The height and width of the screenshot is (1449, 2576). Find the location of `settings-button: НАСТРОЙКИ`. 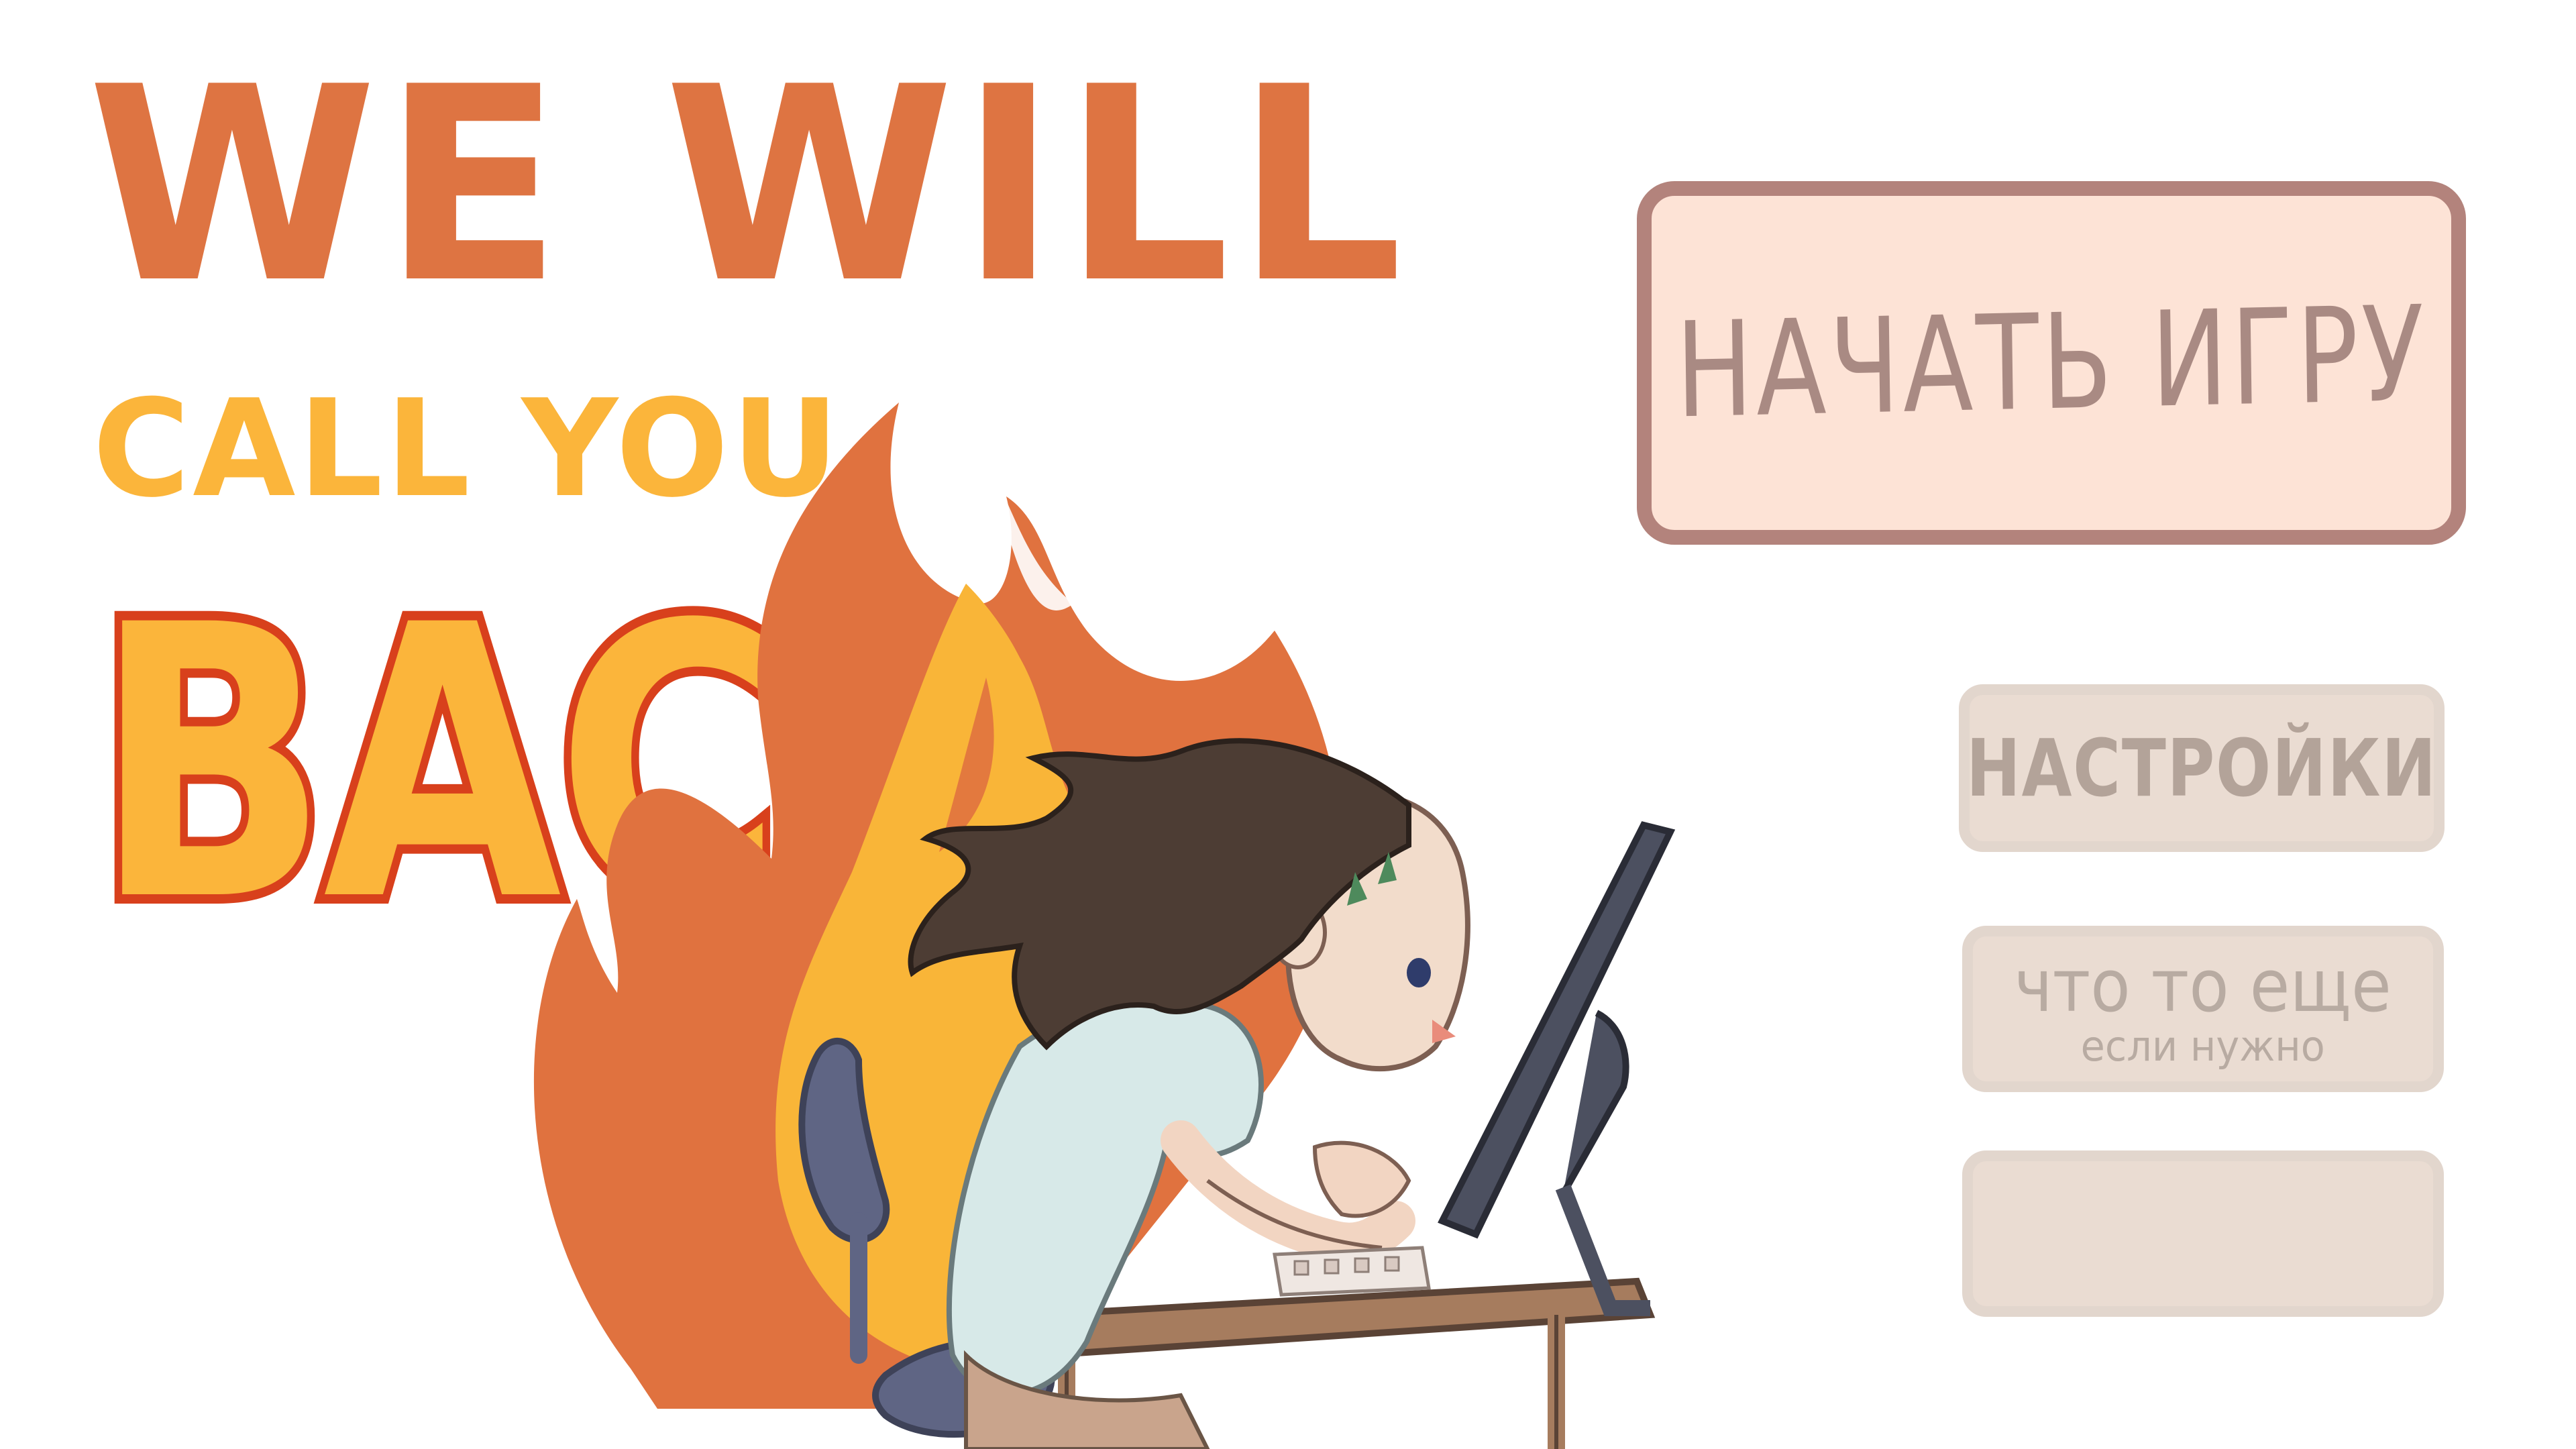

settings-button: НАСТРОЙКИ is located at coordinates (2202, 768).